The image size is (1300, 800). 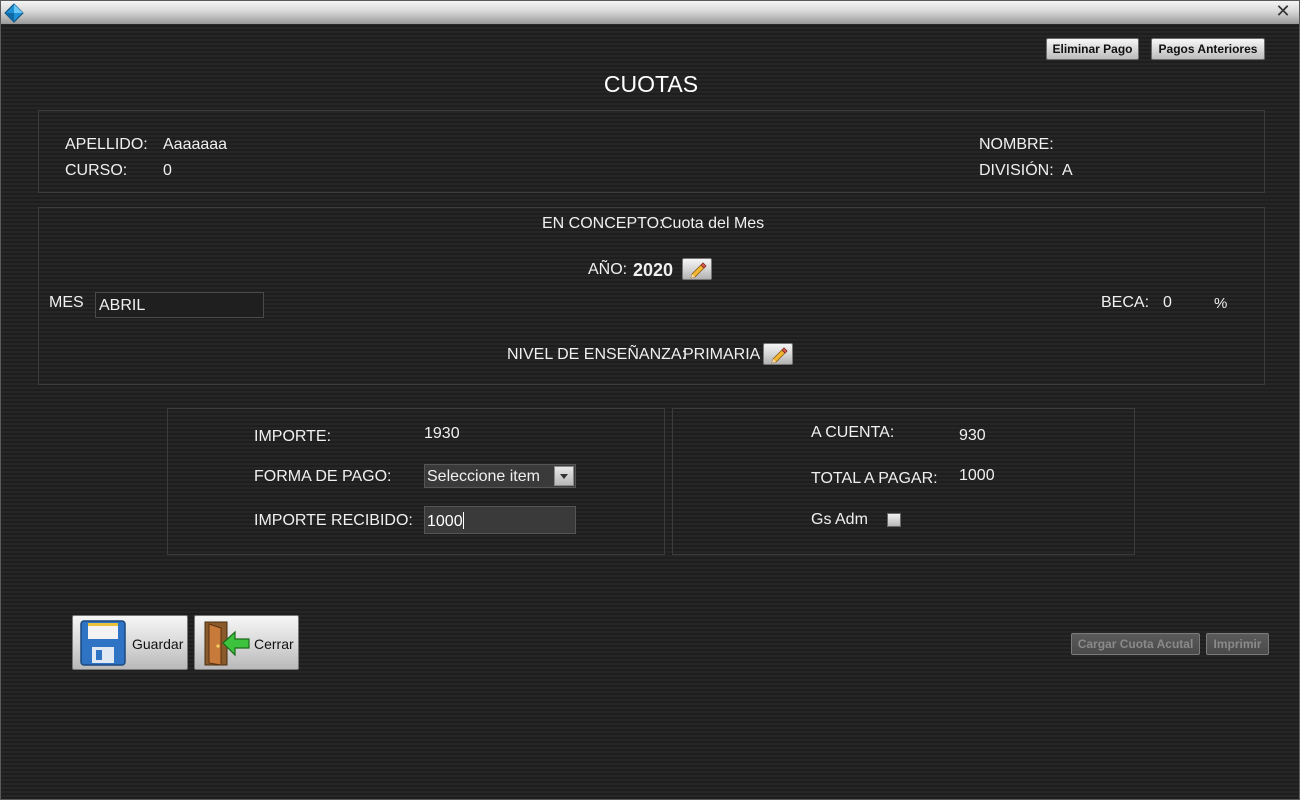 What do you see at coordinates (442, 433) in the screenshot?
I see `importe-value: 1930` at bounding box center [442, 433].